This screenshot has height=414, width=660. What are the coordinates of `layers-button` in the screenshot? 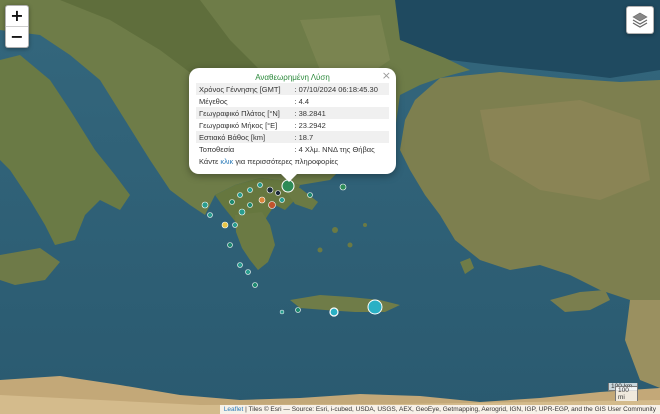 It's located at (640, 20).